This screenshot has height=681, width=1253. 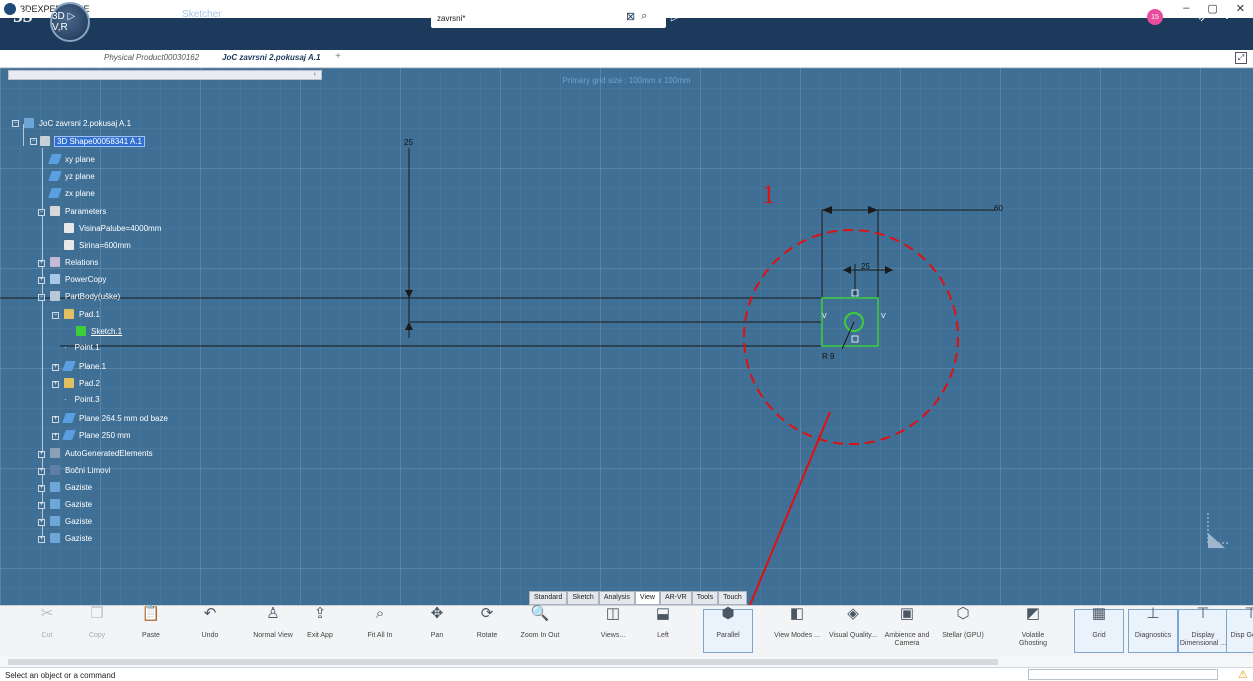 I want to click on tree-gaziste-2: Gaziste, so click(x=71, y=504).